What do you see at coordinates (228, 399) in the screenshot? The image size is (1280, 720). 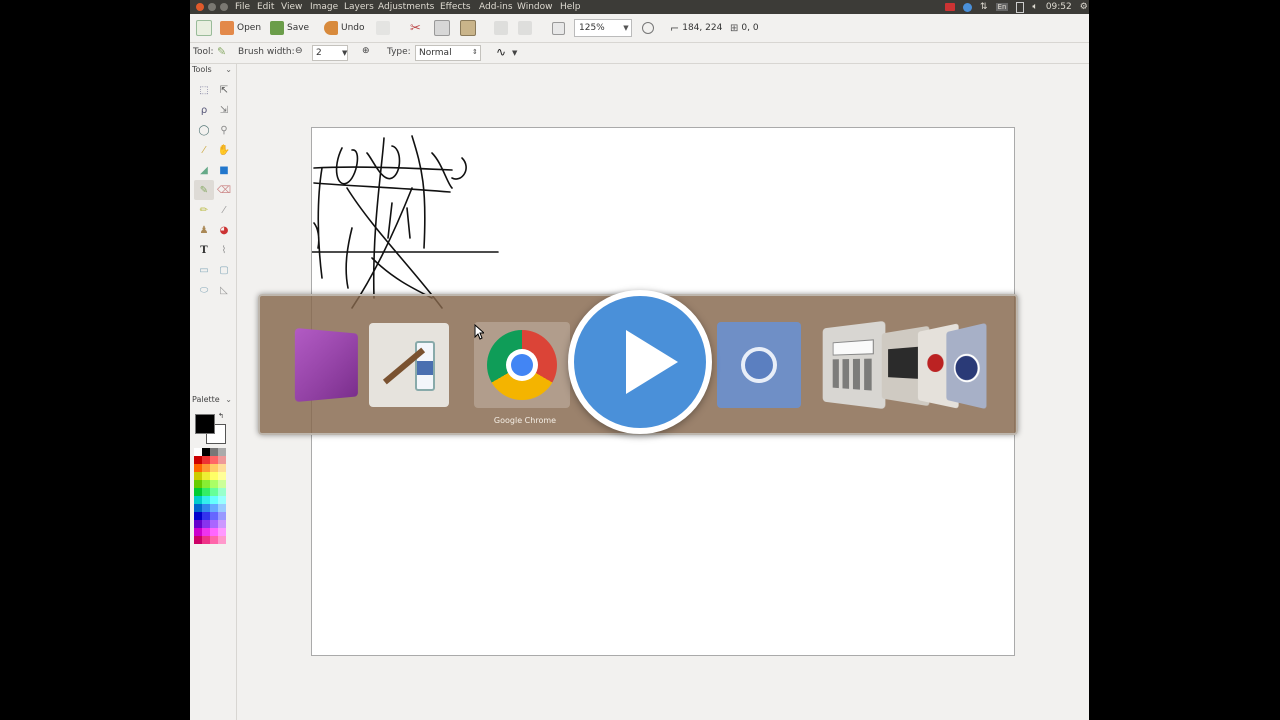 I see `palette-panel-chevron-icon: ⌄` at bounding box center [228, 399].